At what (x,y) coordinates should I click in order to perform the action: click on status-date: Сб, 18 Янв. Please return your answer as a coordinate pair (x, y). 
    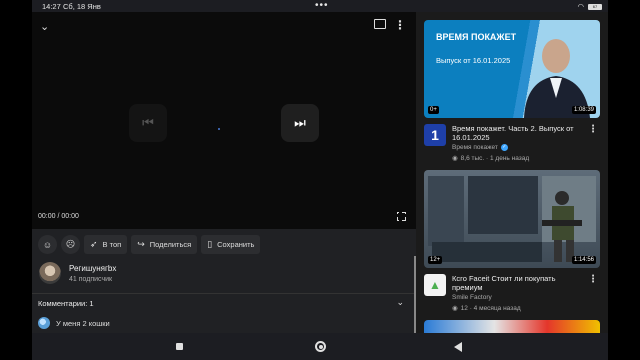
    Looking at the image, I should click on (82, 6).